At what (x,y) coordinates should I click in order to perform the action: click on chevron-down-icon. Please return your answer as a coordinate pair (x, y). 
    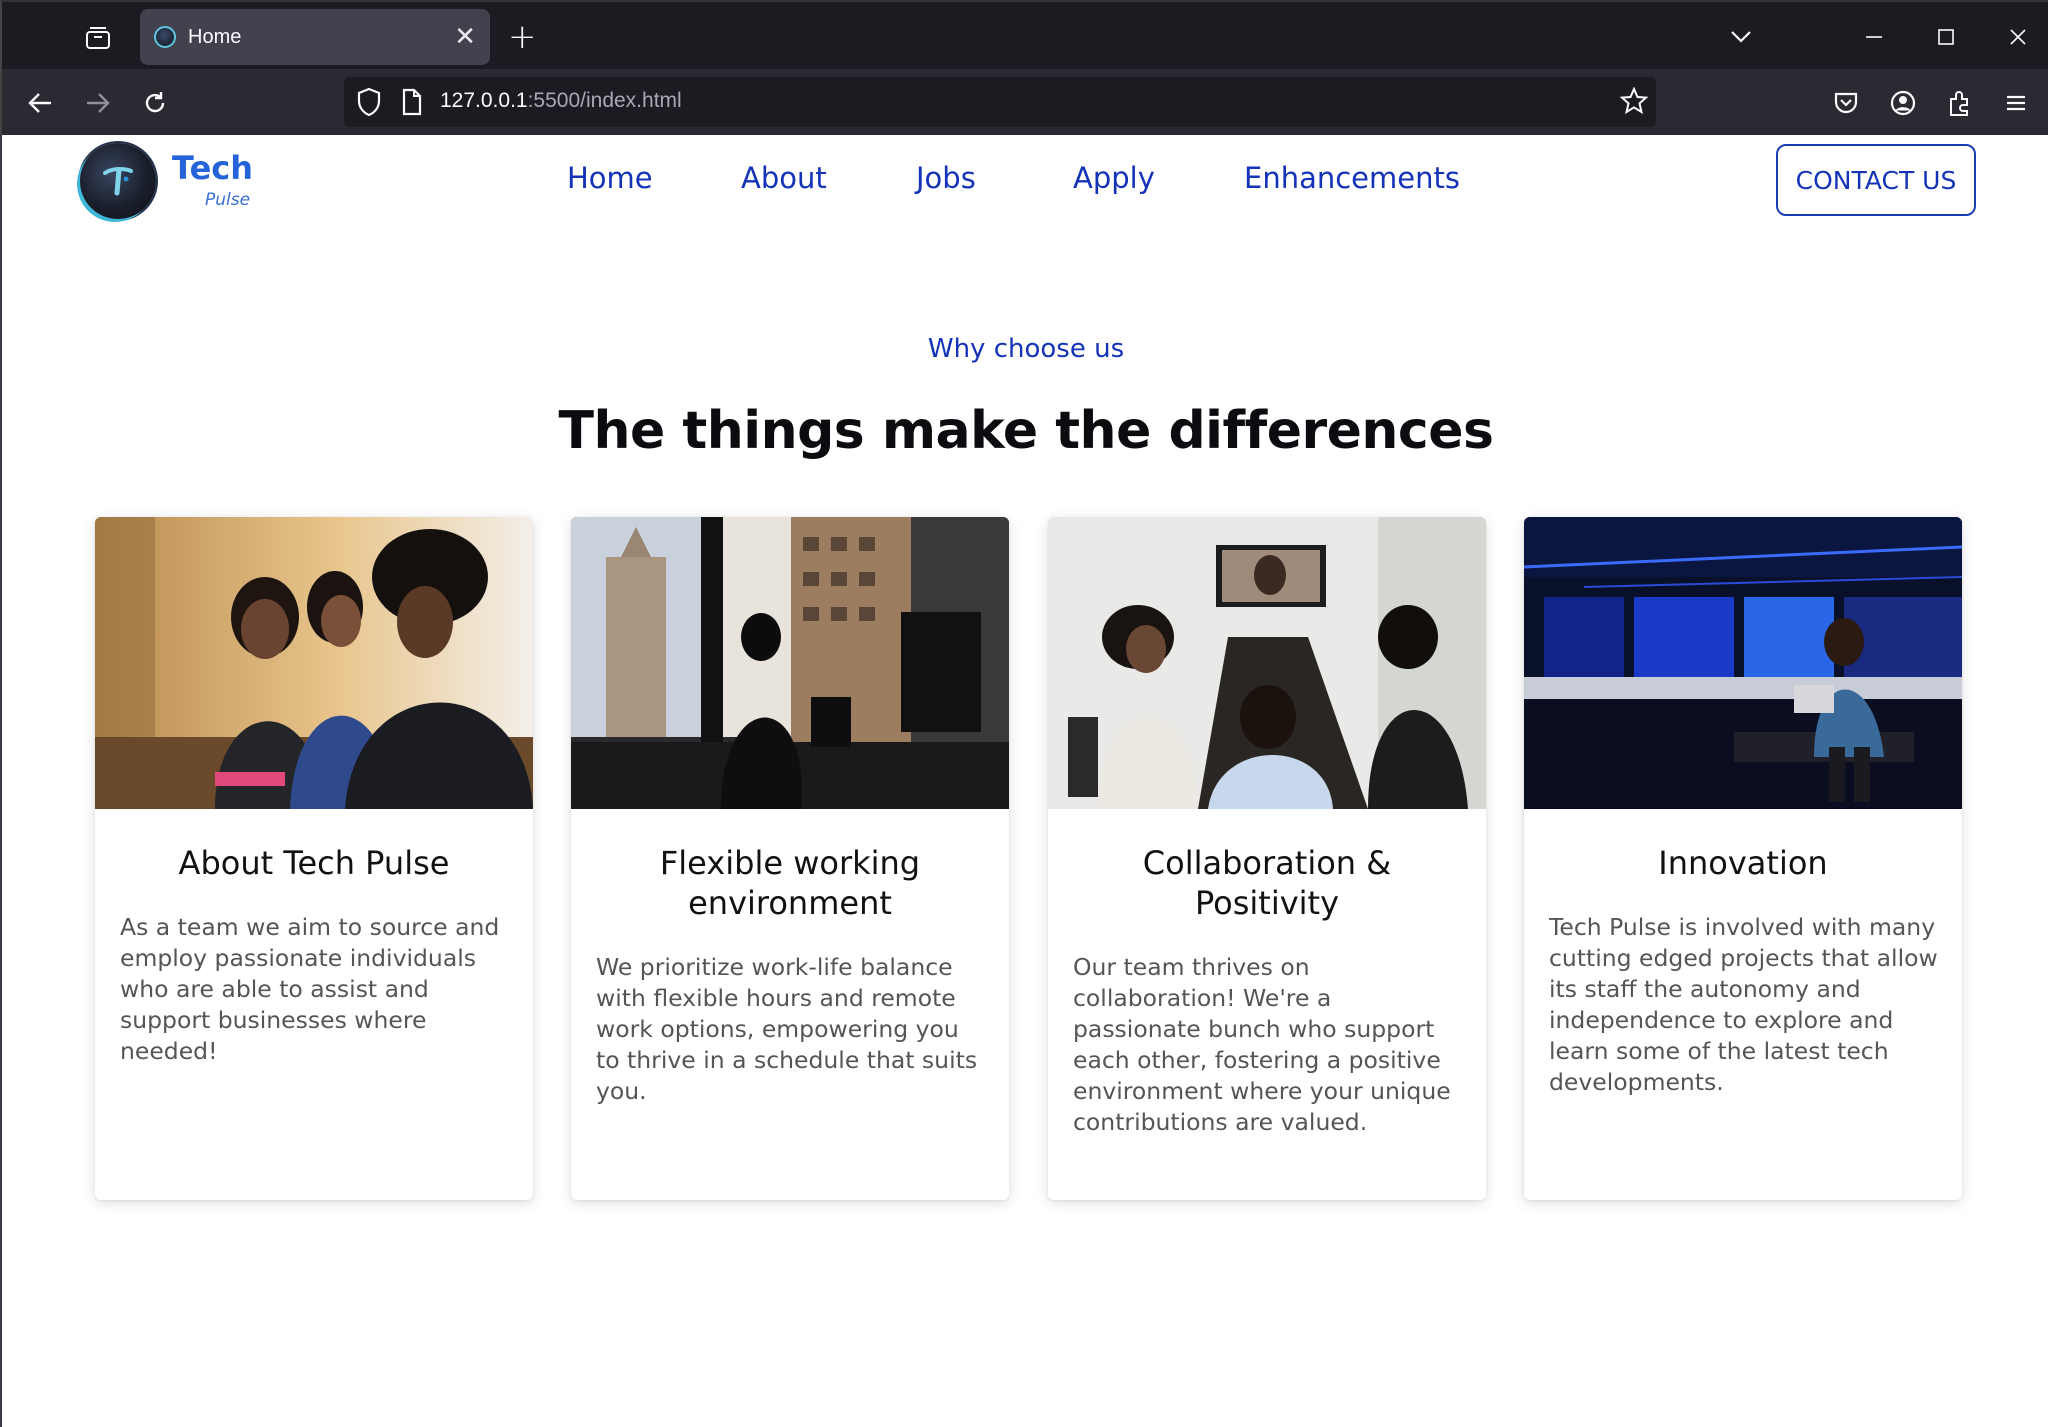
    Looking at the image, I should click on (1741, 37).